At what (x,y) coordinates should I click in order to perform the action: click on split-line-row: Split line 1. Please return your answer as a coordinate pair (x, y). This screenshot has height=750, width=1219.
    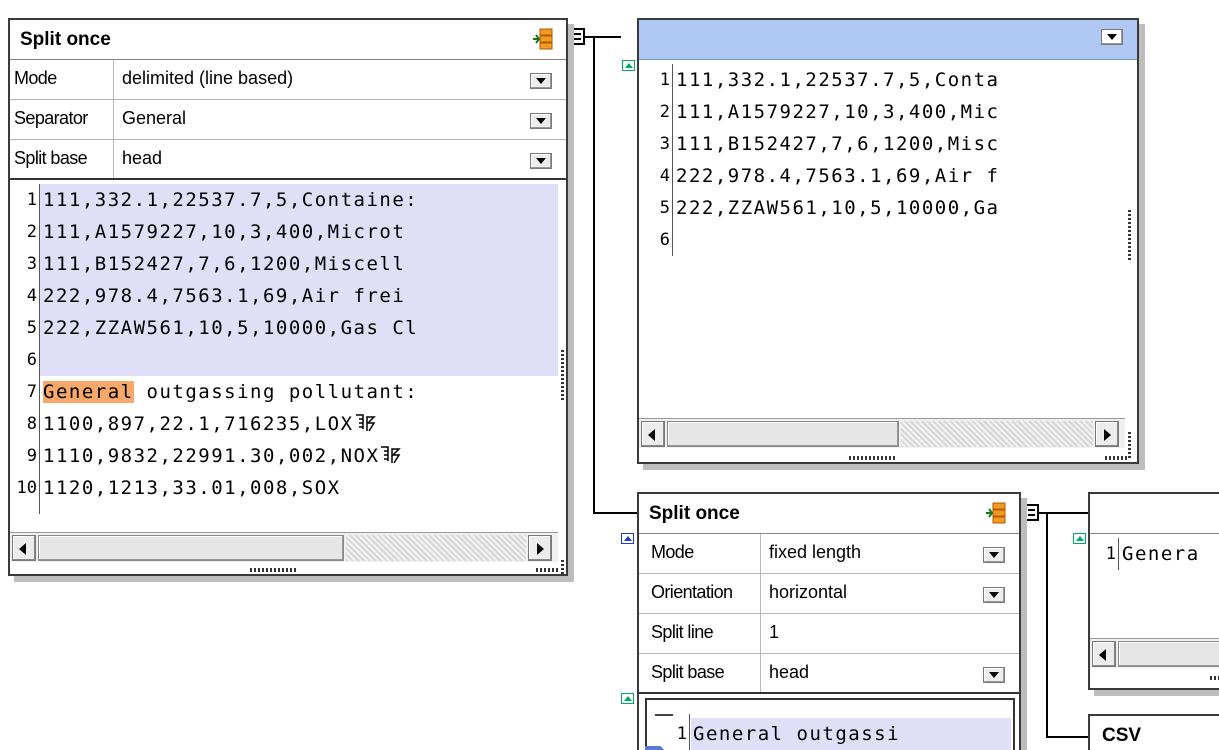
    Looking at the image, I should click on (829, 634).